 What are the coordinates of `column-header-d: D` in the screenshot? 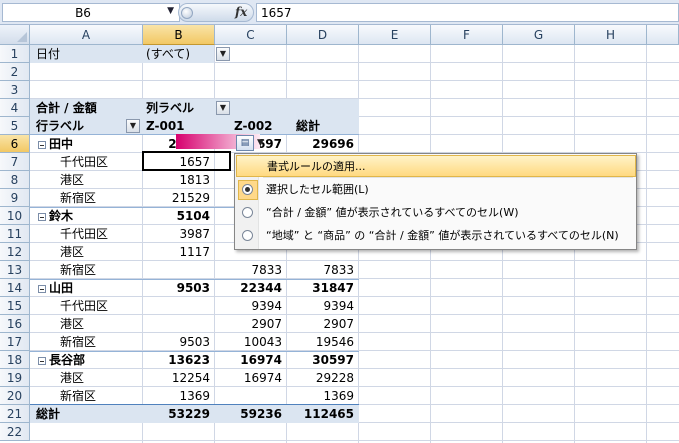 It's located at (323, 35).